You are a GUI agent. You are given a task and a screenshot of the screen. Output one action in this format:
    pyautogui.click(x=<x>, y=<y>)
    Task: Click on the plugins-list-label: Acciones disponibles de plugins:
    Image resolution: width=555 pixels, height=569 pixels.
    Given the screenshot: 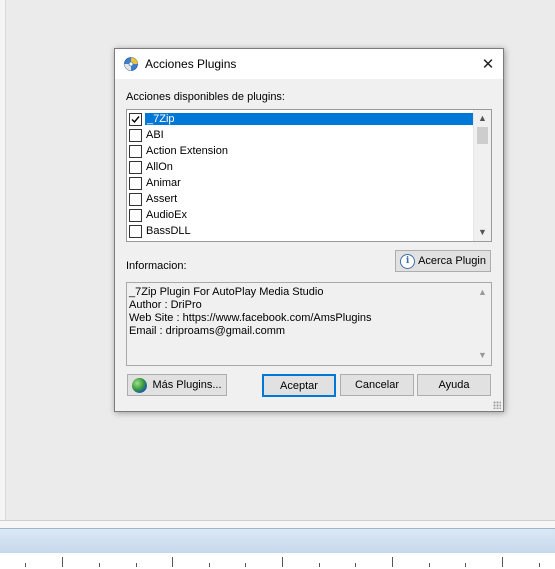 What is the action you would take?
    pyautogui.click(x=205, y=97)
    